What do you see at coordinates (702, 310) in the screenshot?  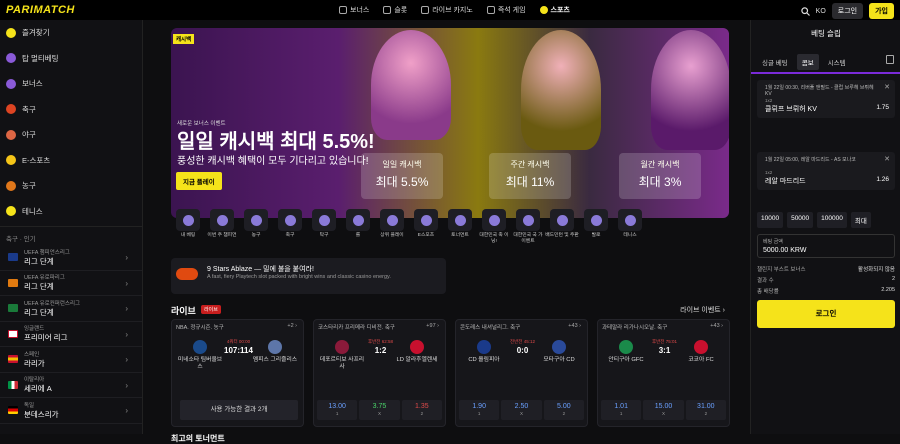 I see `live-events-link: 라이브 이벤트 ›` at bounding box center [702, 310].